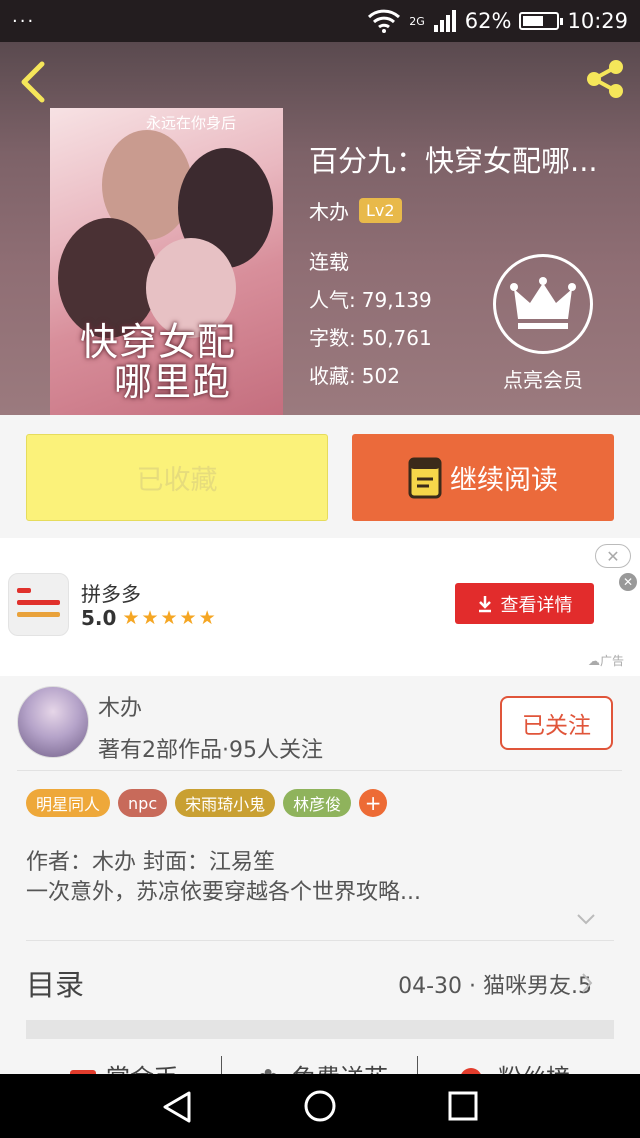  I want to click on ad-label: ☁广告, so click(606, 660).